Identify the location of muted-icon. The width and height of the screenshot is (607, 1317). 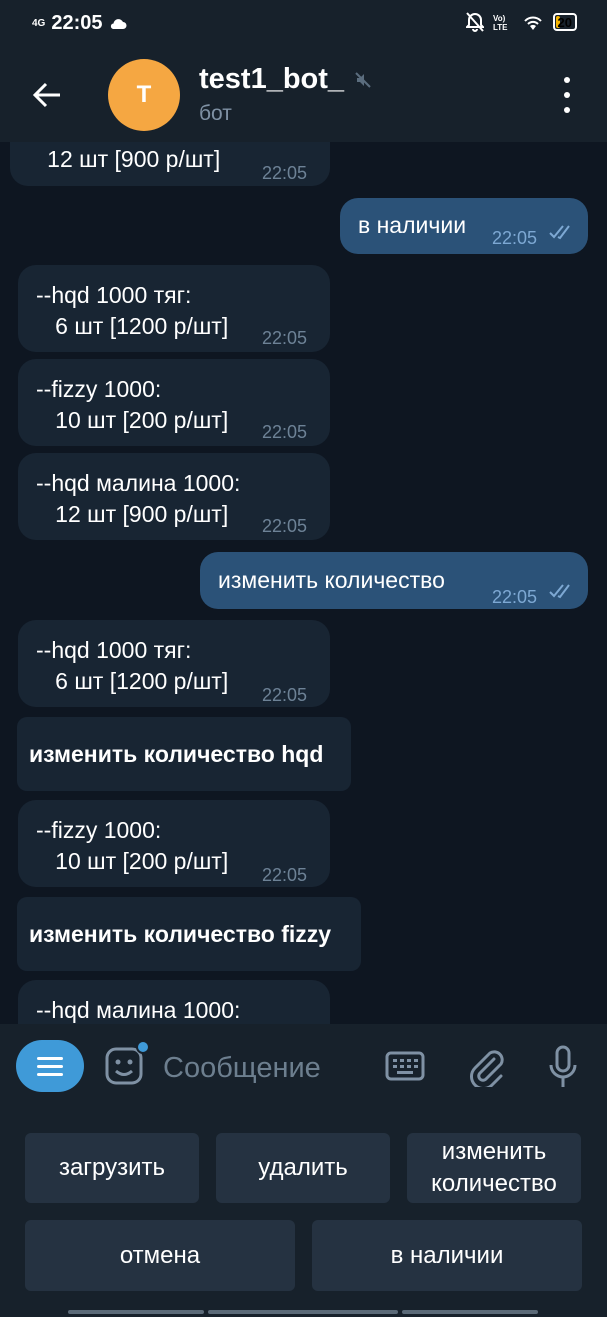
(363, 79).